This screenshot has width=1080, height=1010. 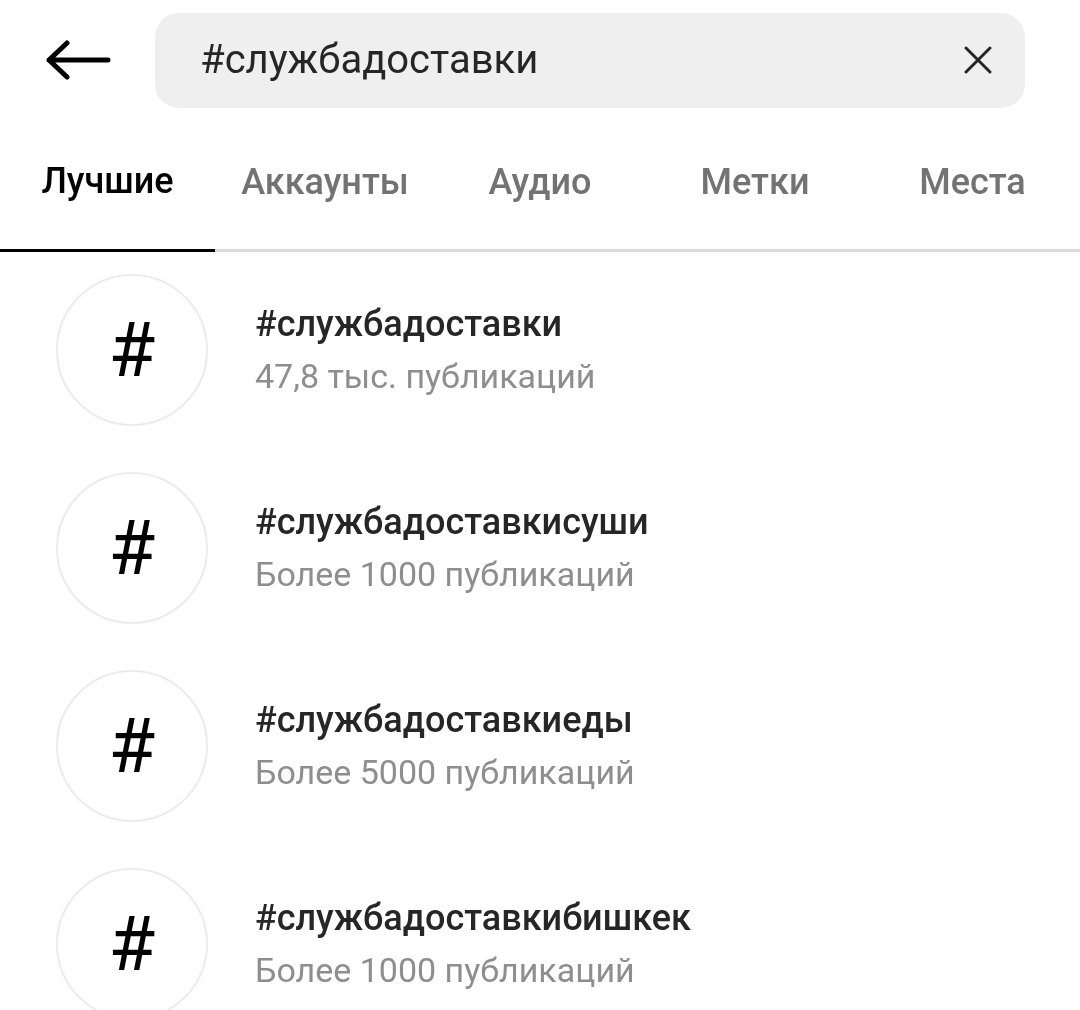 What do you see at coordinates (77, 60) in the screenshot?
I see `back-arrow-icon` at bounding box center [77, 60].